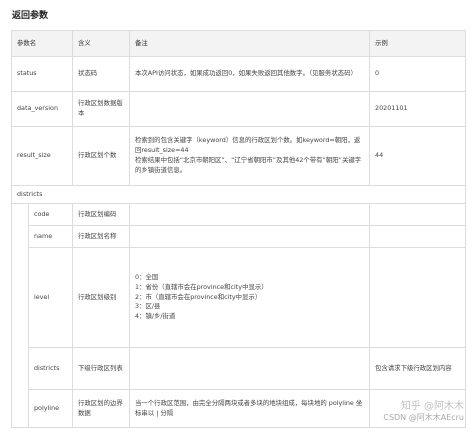 The image size is (474, 432). I want to click on watermark-csdn: CSDN @阿木木AEcru, so click(423, 418).